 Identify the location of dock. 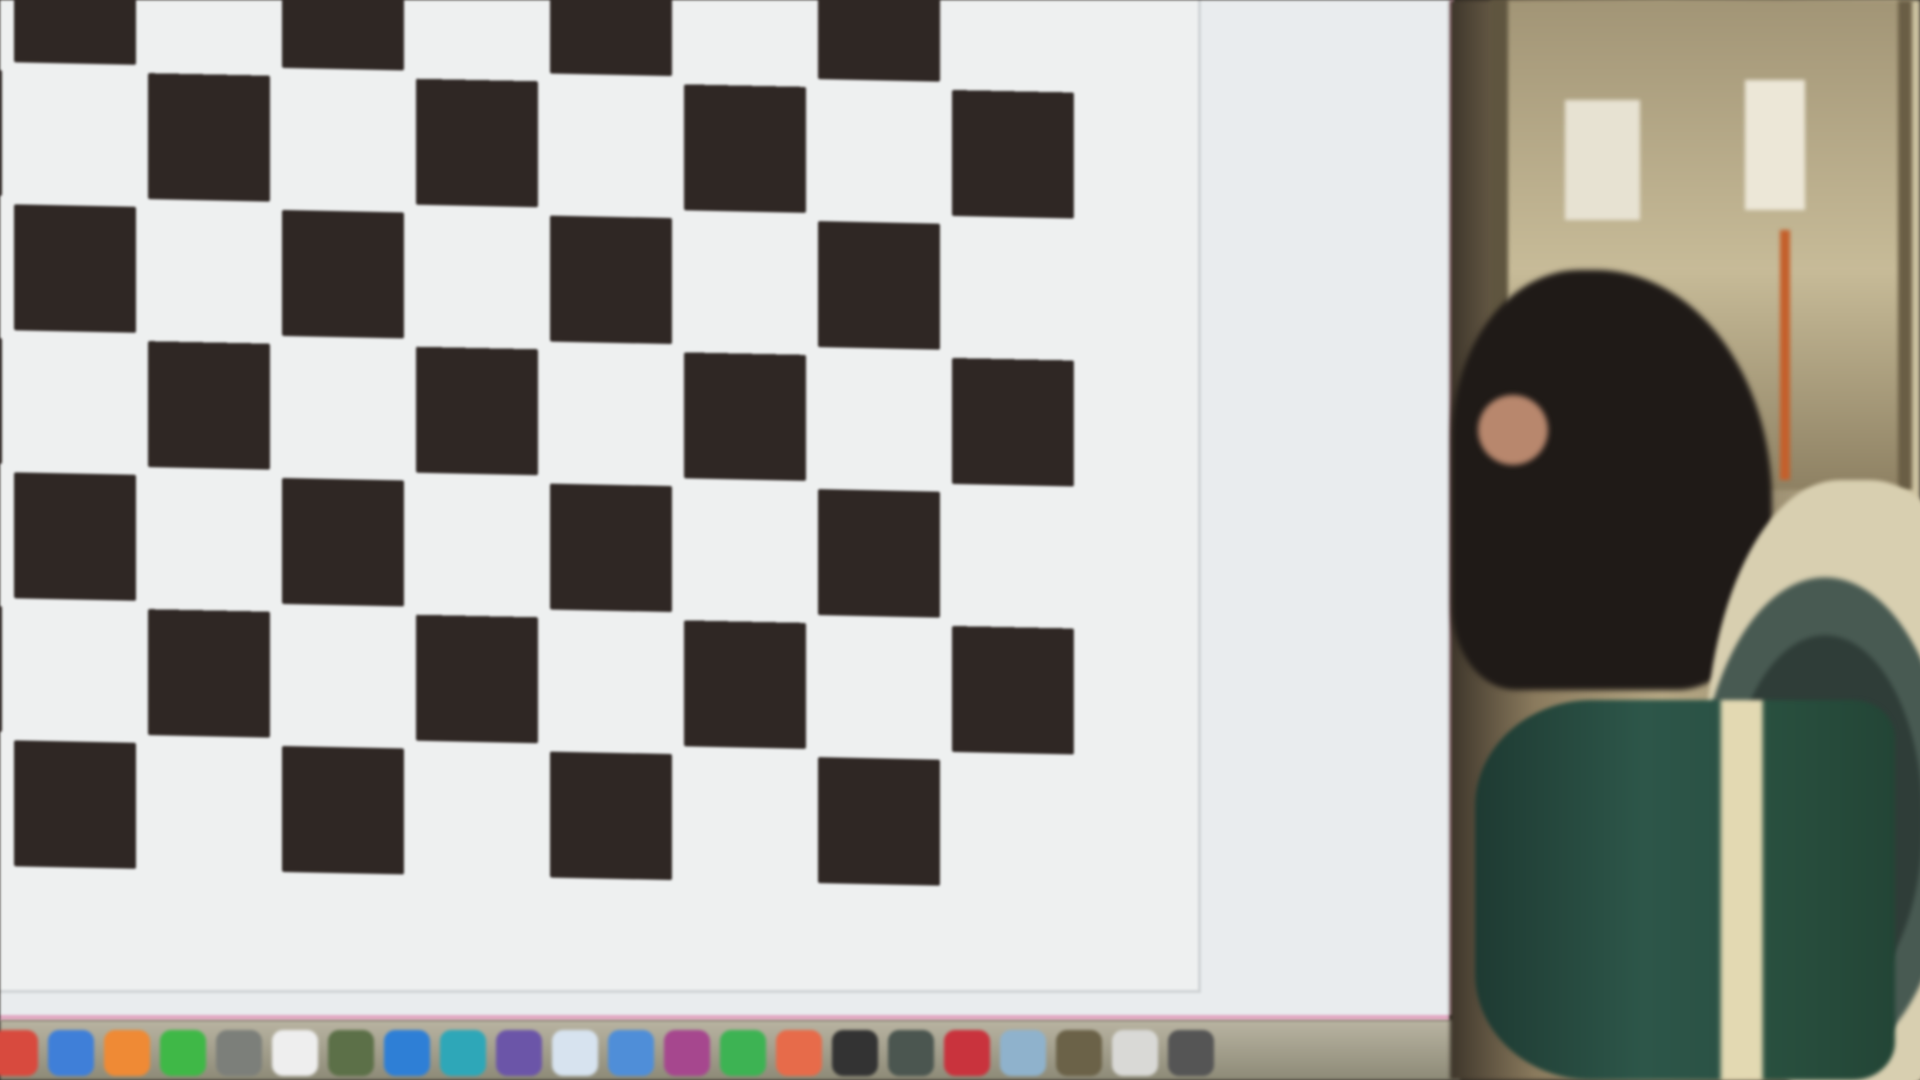
(730, 1050).